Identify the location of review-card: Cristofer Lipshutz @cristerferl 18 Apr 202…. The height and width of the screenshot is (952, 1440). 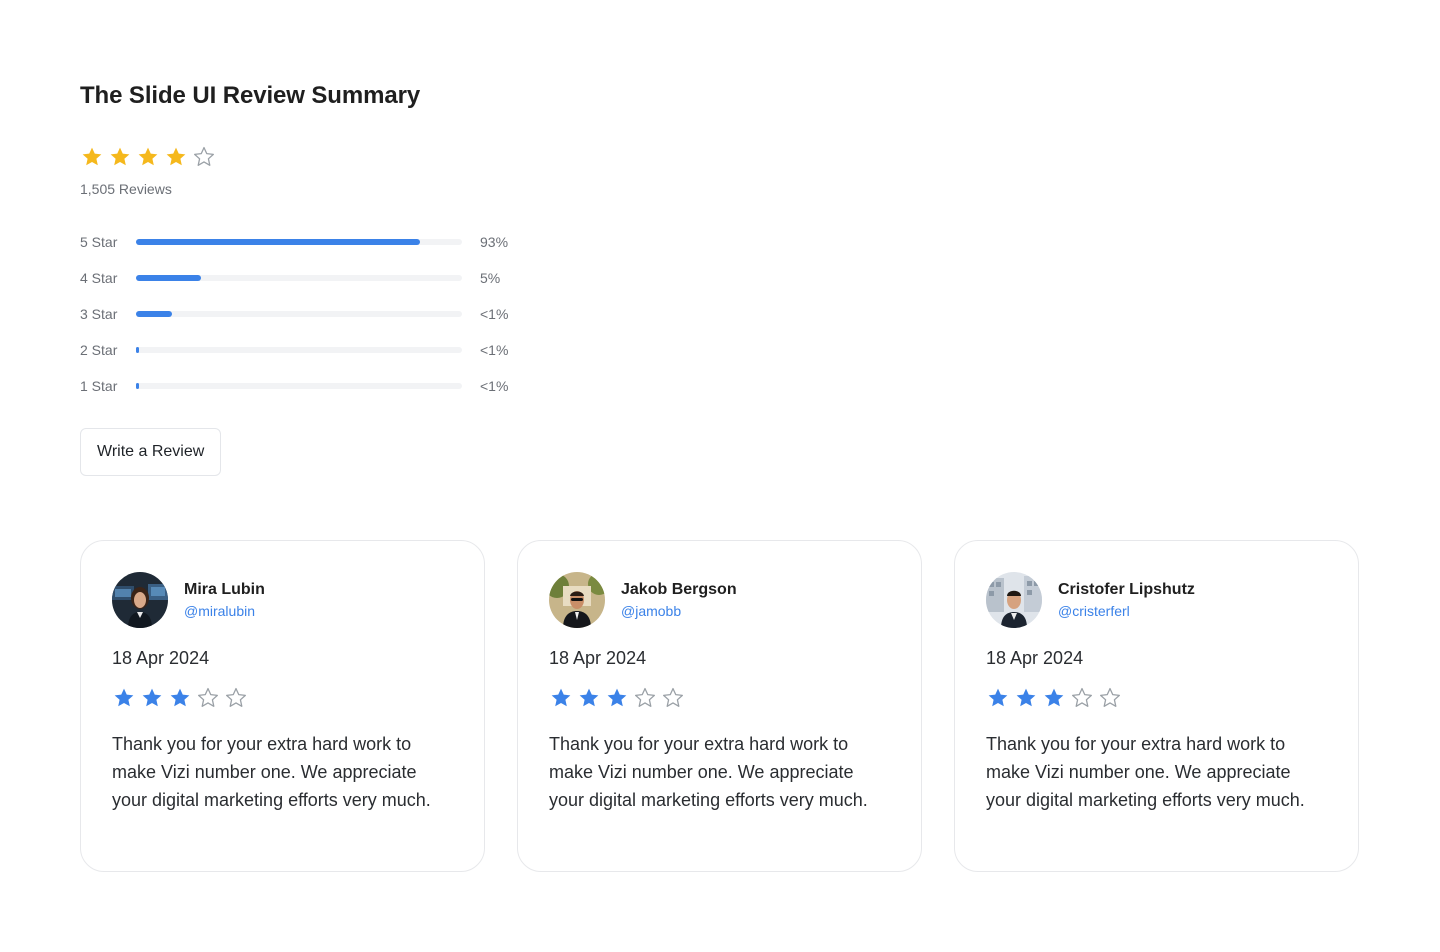
(1156, 706).